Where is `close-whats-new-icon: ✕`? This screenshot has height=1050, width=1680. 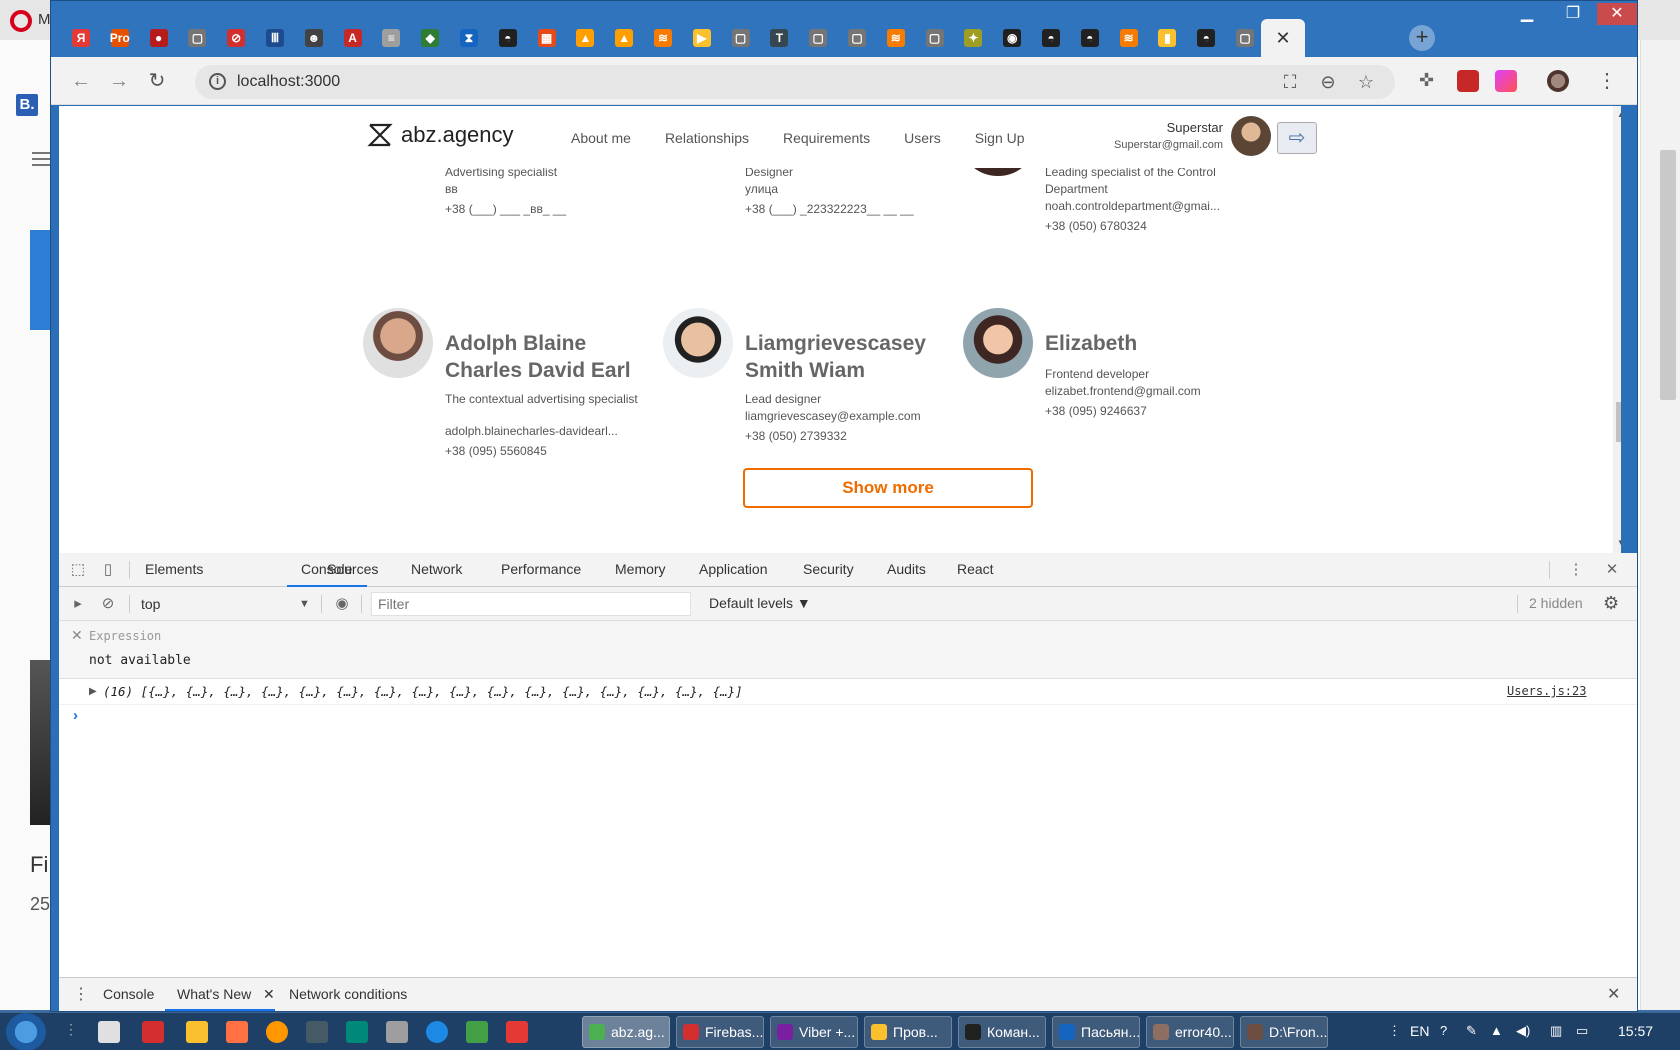
close-whats-new-icon: ✕ is located at coordinates (269, 994).